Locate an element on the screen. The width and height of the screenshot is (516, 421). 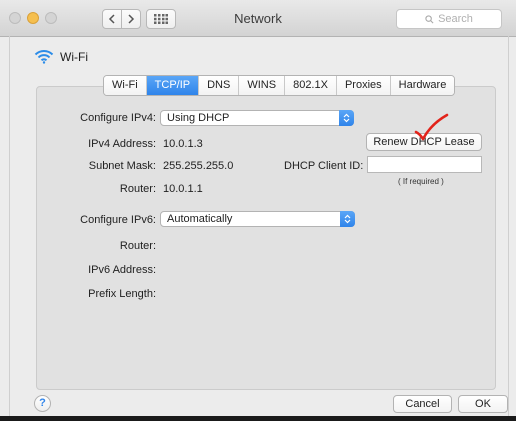
search-placeholder: Search is located at coordinates (455, 19).